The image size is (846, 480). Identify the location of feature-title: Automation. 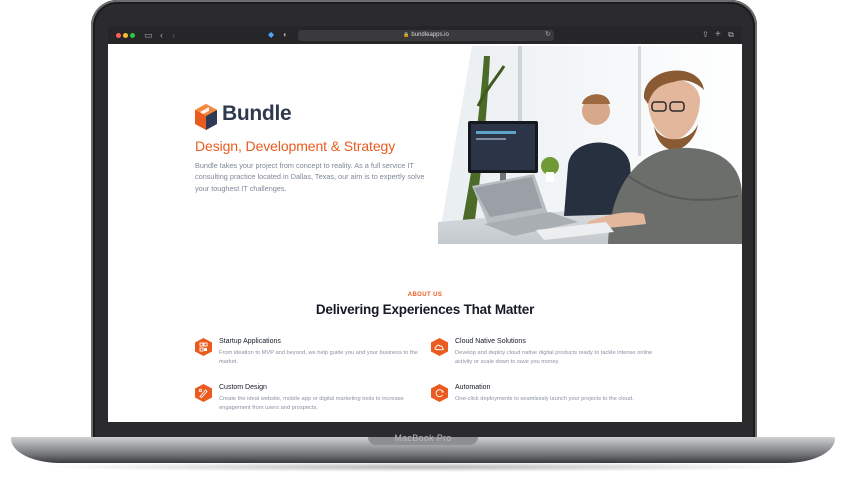
(473, 387).